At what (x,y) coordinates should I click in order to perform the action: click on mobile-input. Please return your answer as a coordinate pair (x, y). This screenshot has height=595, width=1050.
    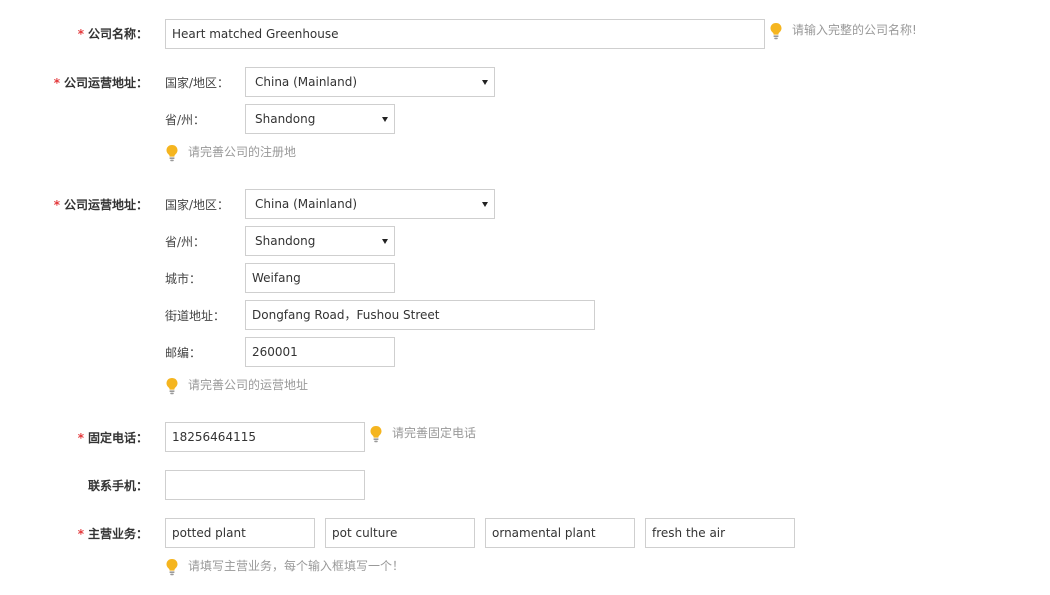
    Looking at the image, I should click on (265, 485).